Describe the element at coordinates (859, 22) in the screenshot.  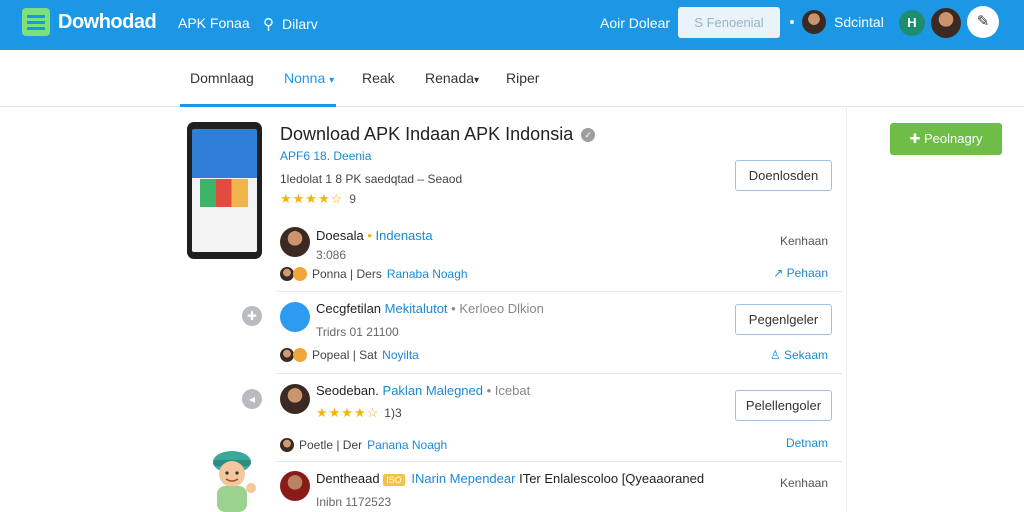
I see `user-name: Sdcintal` at that location.